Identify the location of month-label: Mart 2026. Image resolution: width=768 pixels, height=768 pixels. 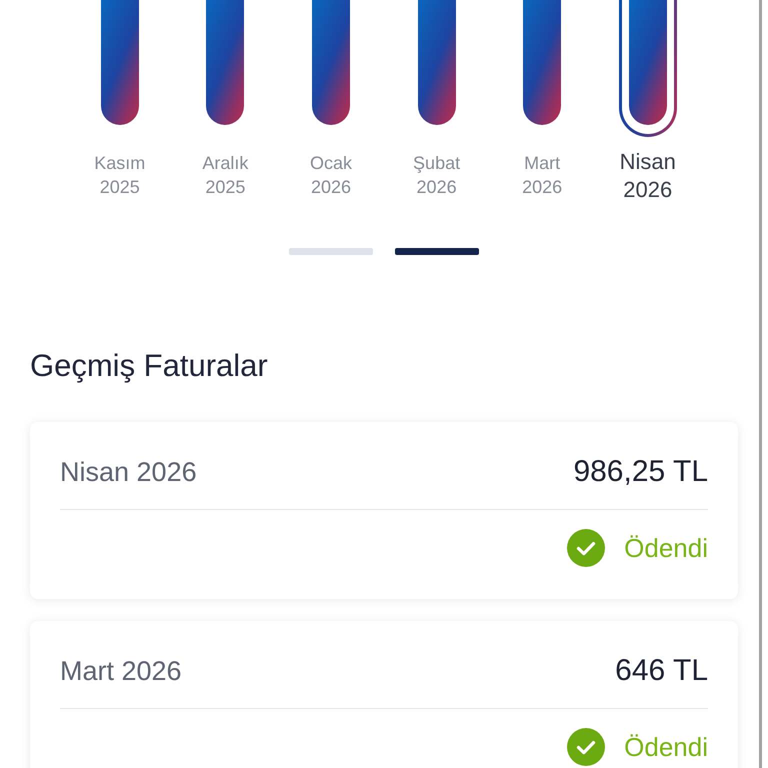
(542, 175).